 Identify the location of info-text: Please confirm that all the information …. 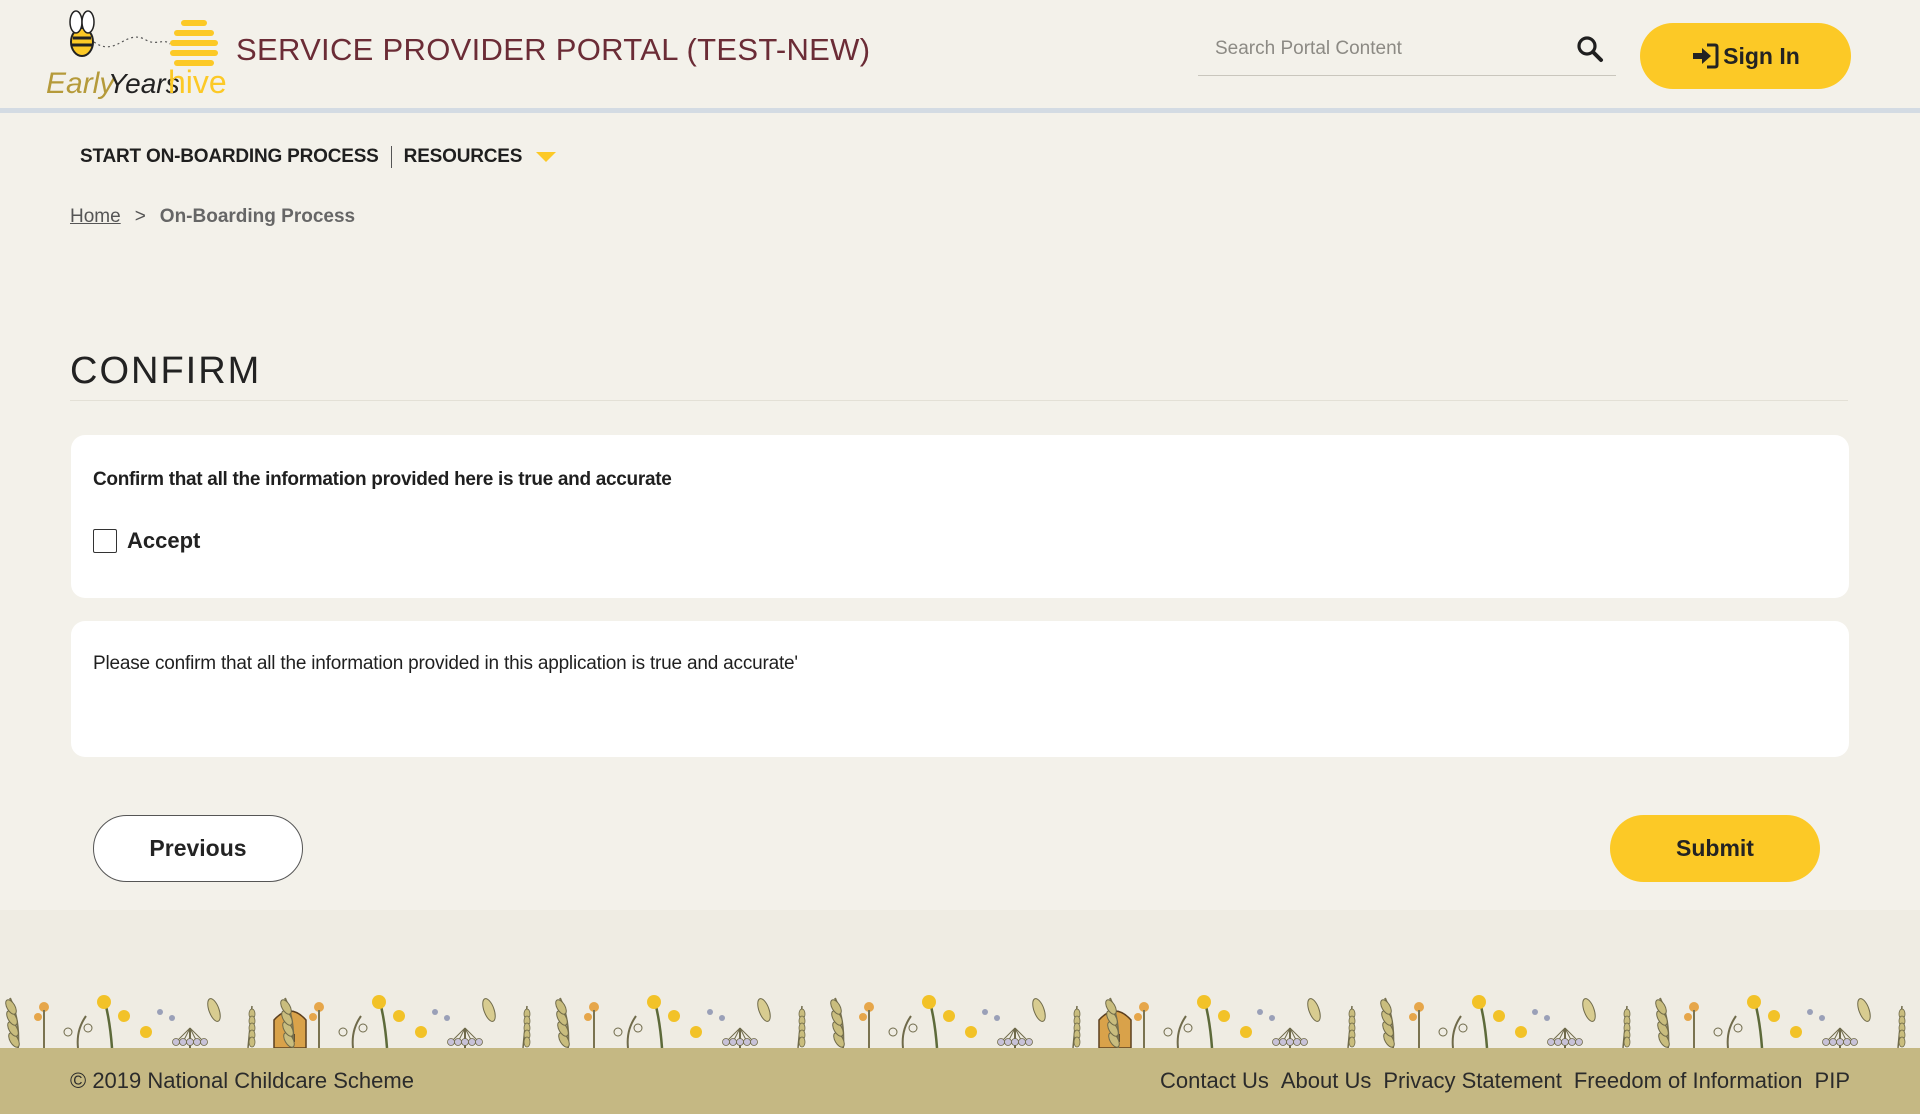
(445, 663).